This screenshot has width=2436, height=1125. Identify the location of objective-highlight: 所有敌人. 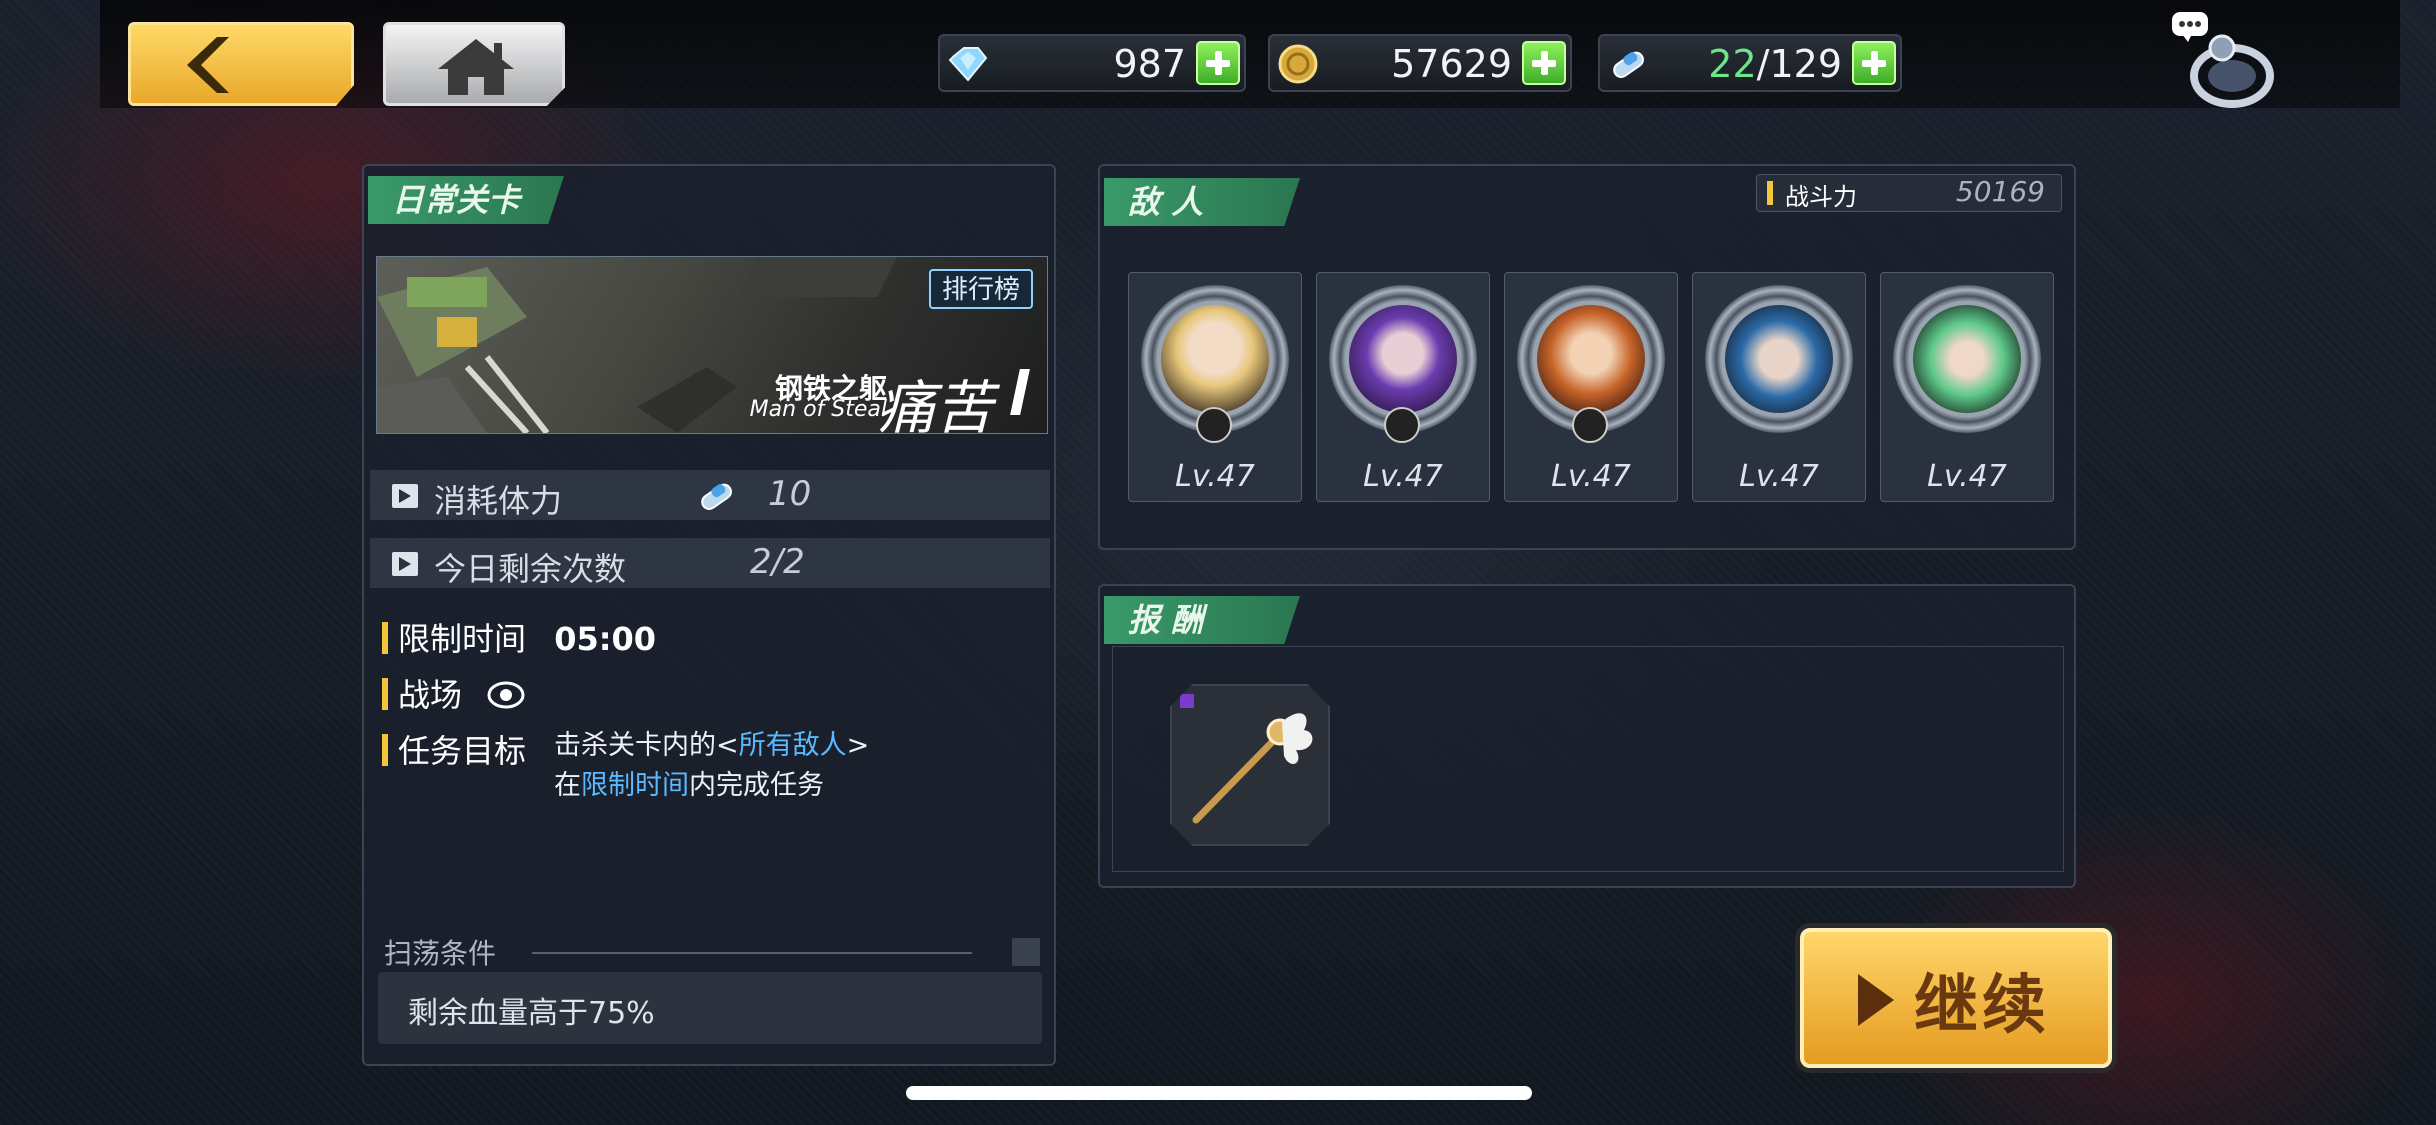
(792, 745).